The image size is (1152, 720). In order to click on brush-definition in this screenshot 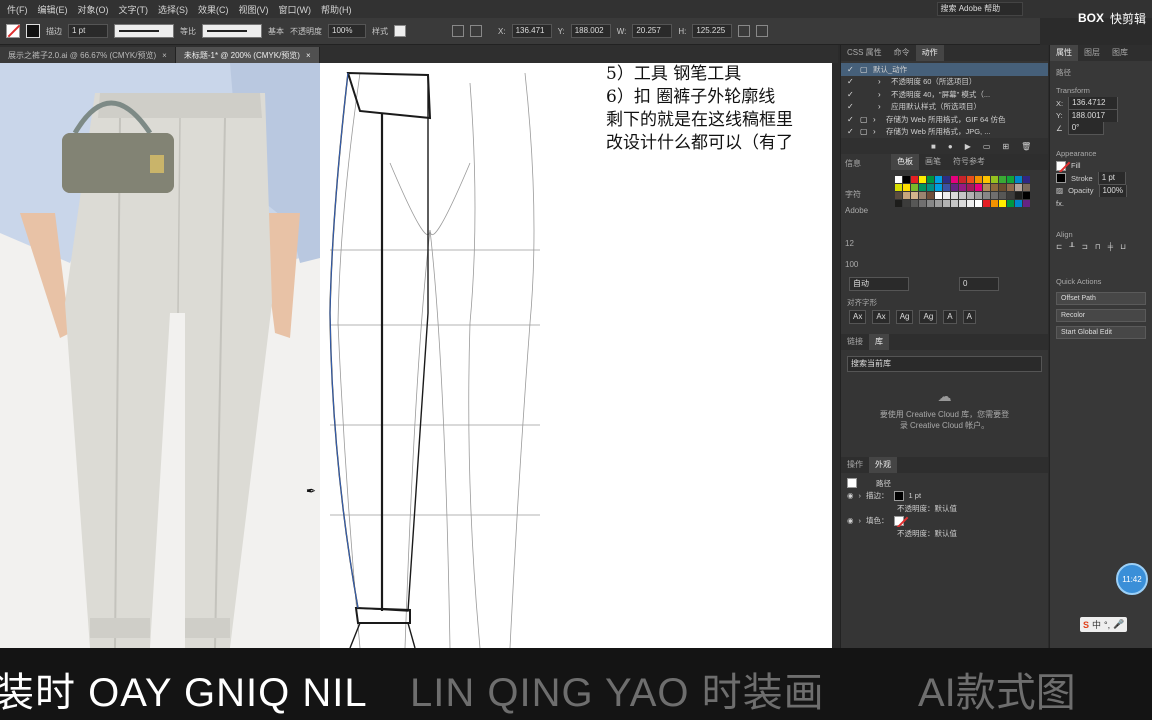, I will do `click(232, 31)`.